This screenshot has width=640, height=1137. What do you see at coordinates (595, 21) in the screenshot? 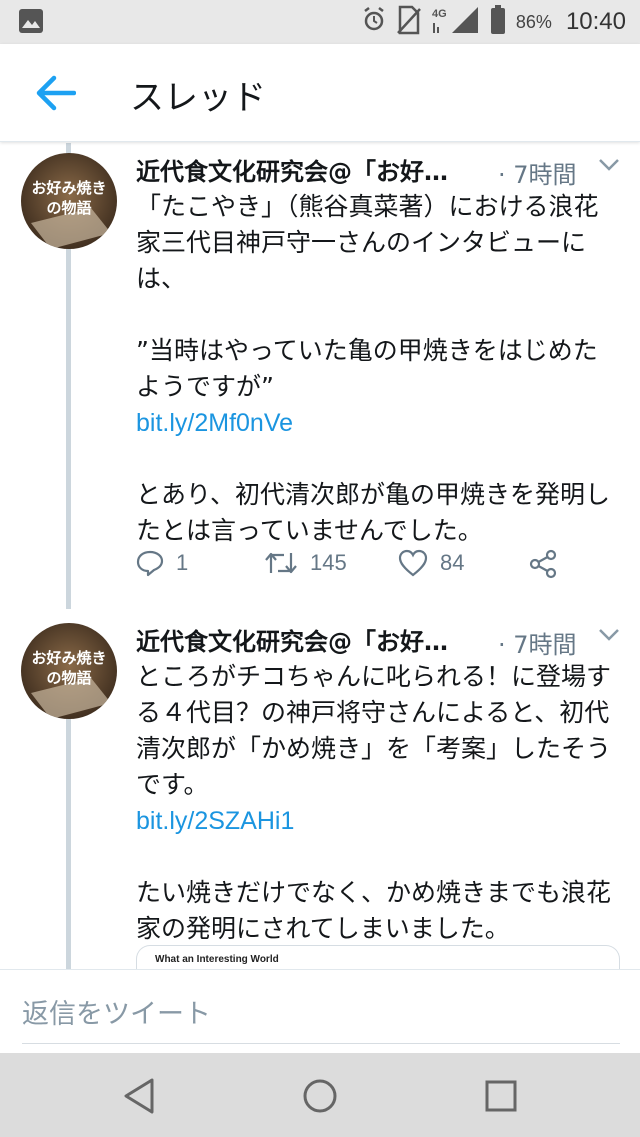
I see `clock: 10:40` at bounding box center [595, 21].